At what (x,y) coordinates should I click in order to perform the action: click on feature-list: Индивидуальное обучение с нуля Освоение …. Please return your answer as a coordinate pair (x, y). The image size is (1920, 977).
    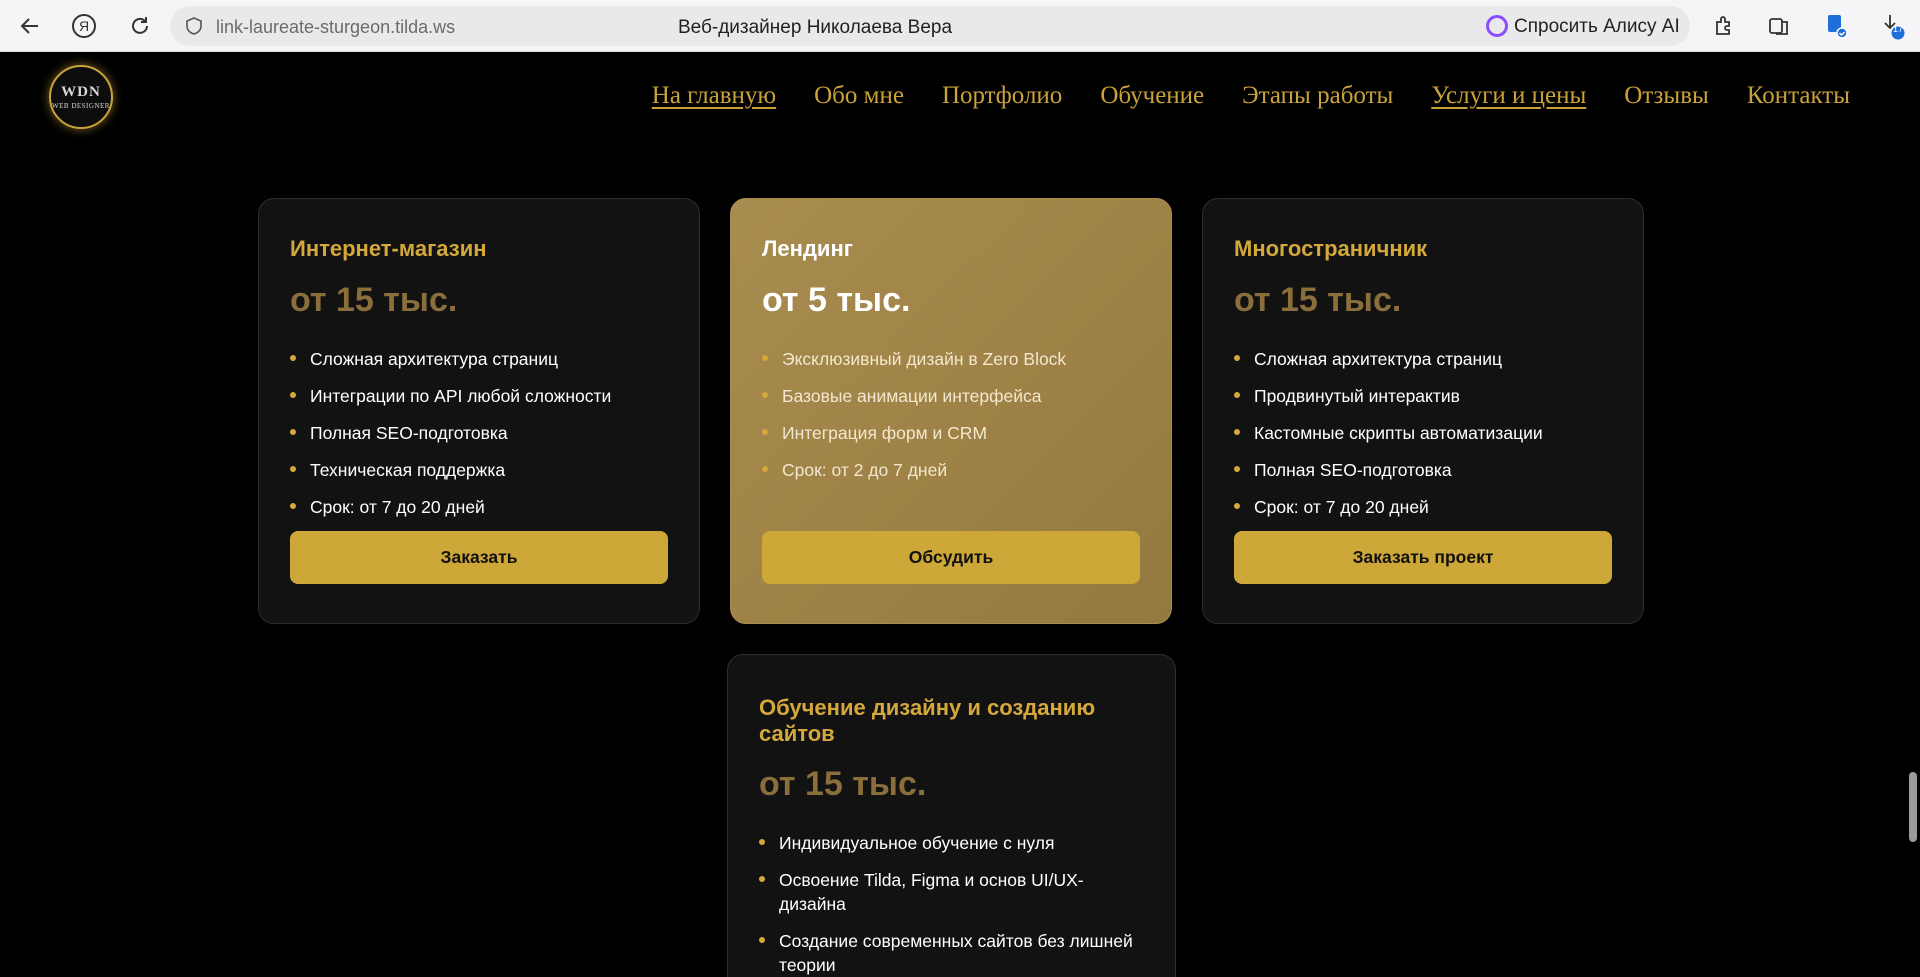
    Looking at the image, I should click on (949, 904).